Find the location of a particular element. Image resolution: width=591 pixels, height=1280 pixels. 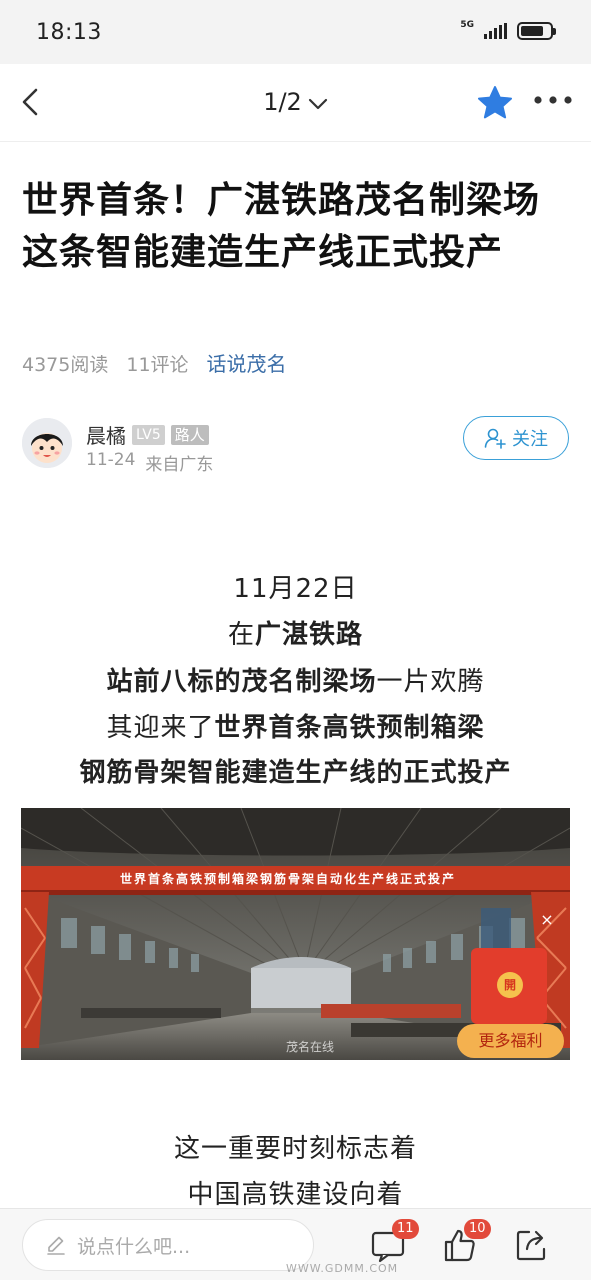

star-icon is located at coordinates (495, 102).